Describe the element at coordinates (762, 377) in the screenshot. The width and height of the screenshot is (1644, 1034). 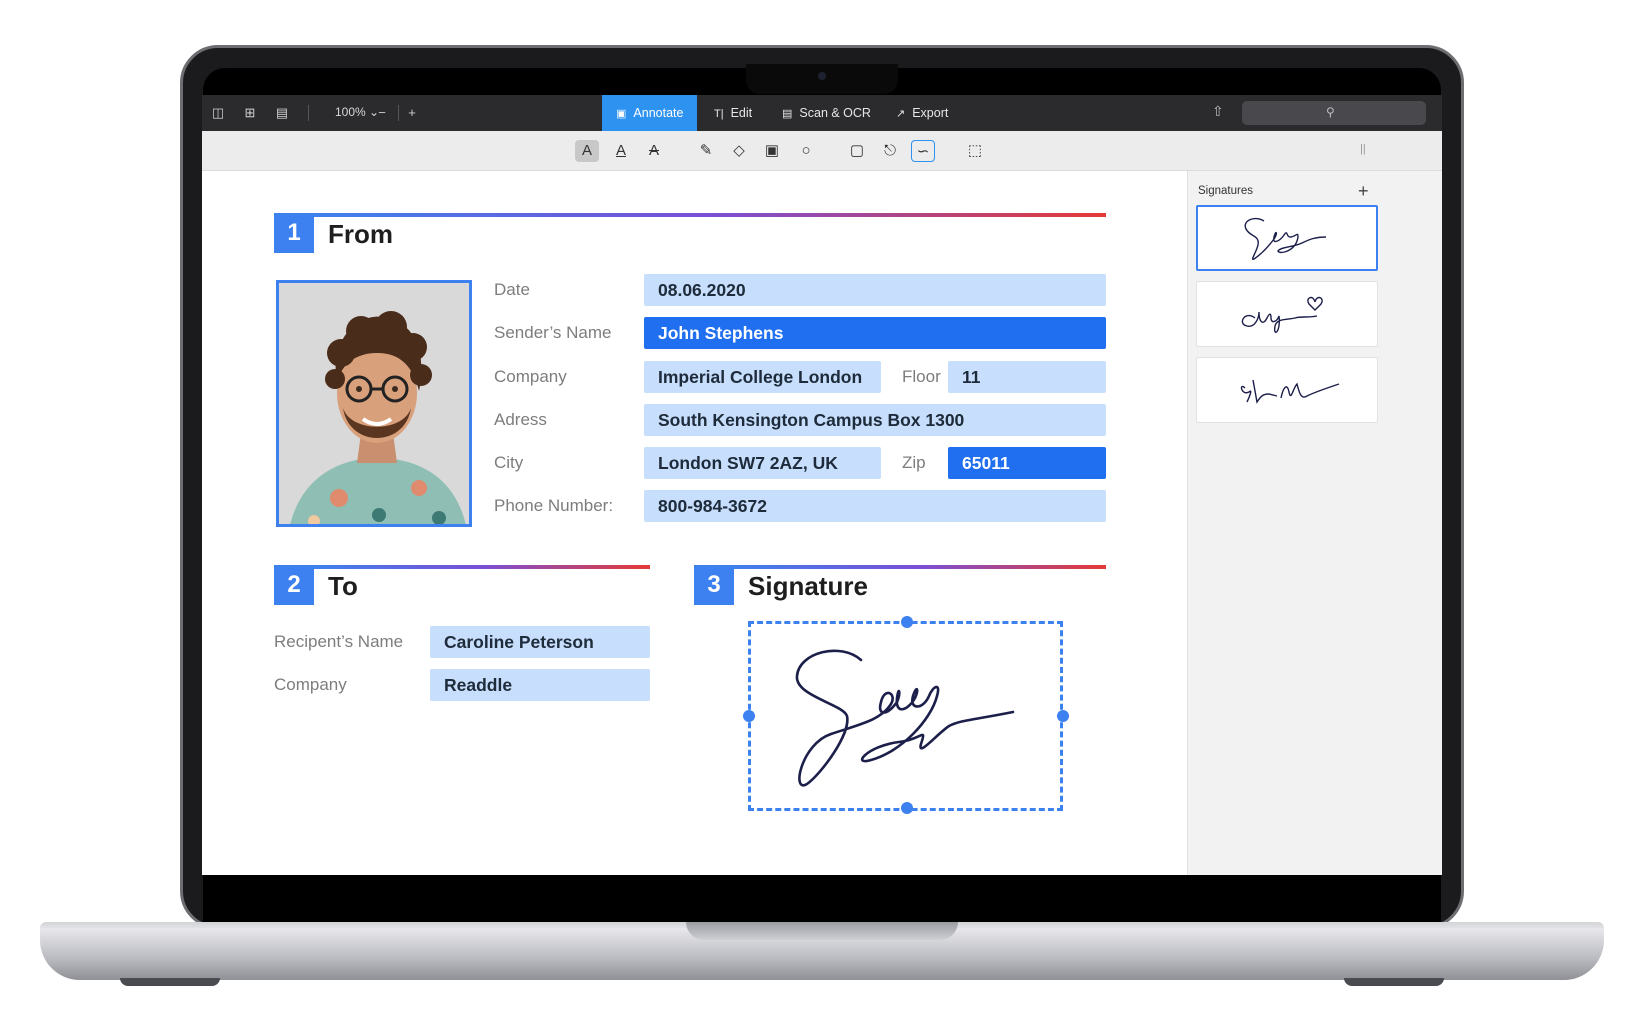
I see `company-field: Imperial College London` at that location.